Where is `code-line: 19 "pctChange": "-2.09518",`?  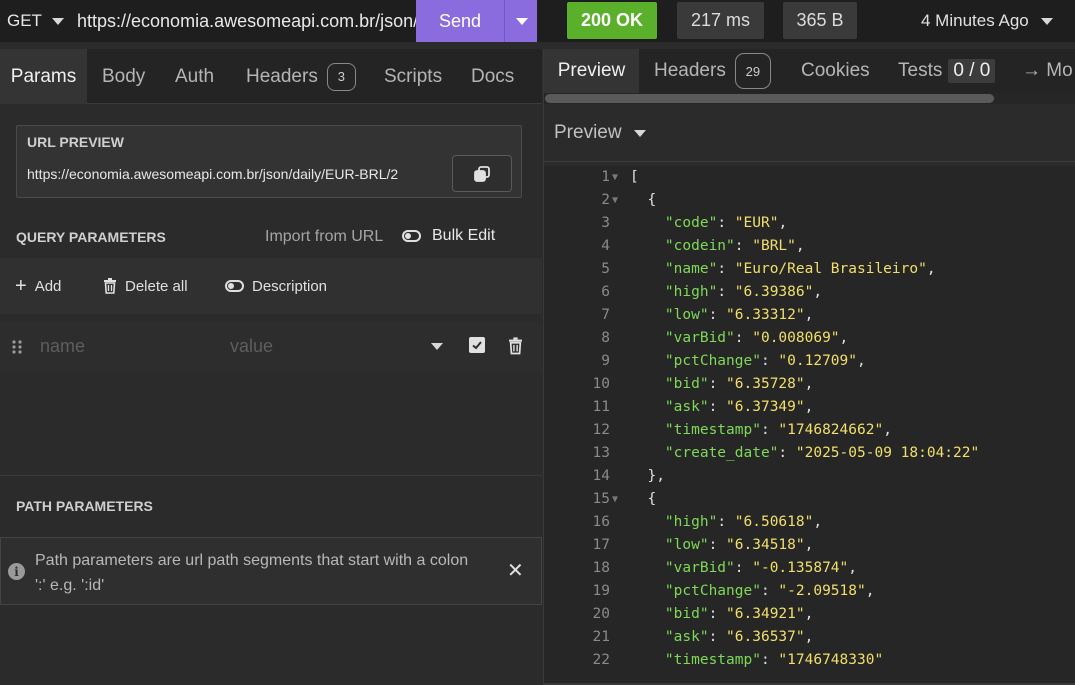 code-line: 19 "pctChange": "-2.09518", is located at coordinates (809, 591).